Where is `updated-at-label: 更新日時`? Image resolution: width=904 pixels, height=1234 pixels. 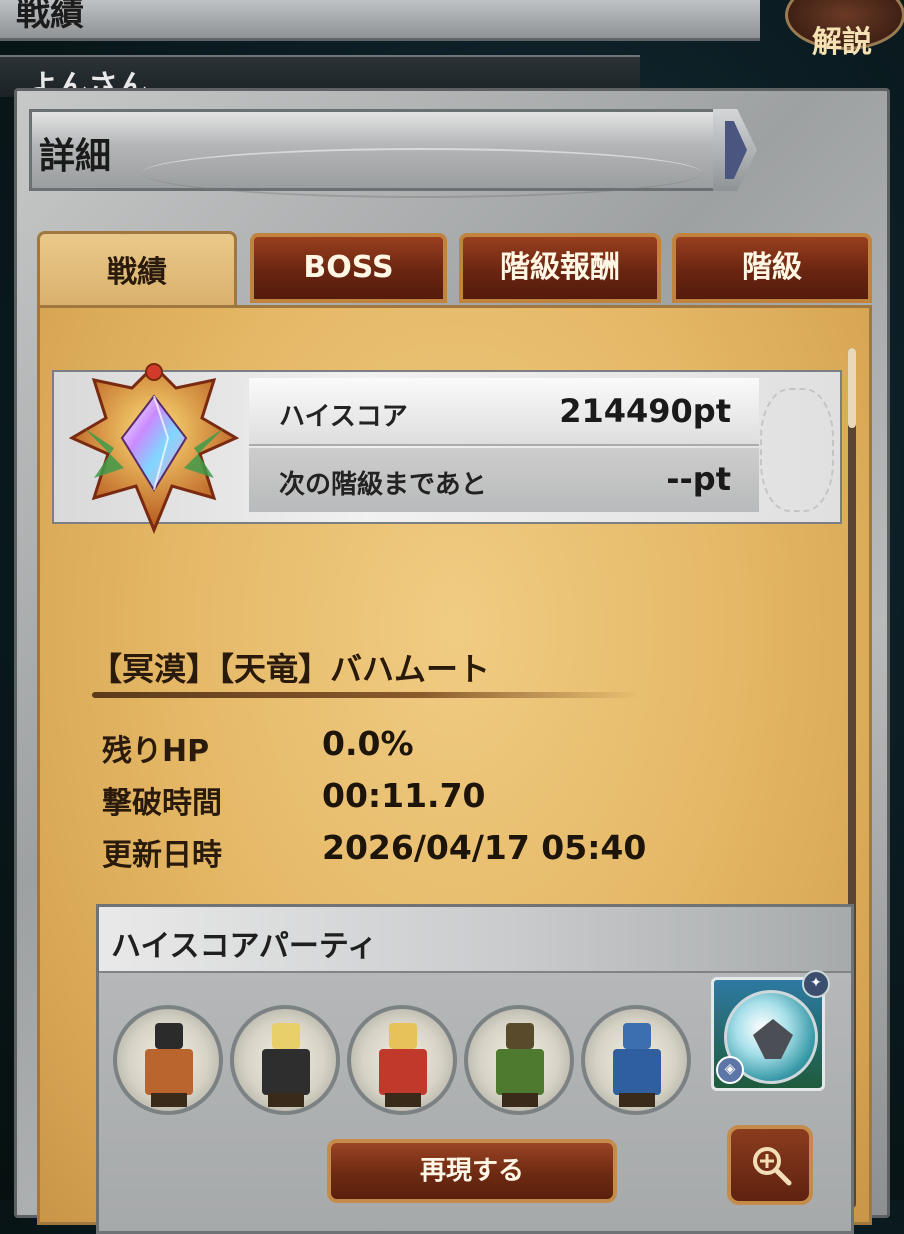 updated-at-label: 更新日時 is located at coordinates (162, 855).